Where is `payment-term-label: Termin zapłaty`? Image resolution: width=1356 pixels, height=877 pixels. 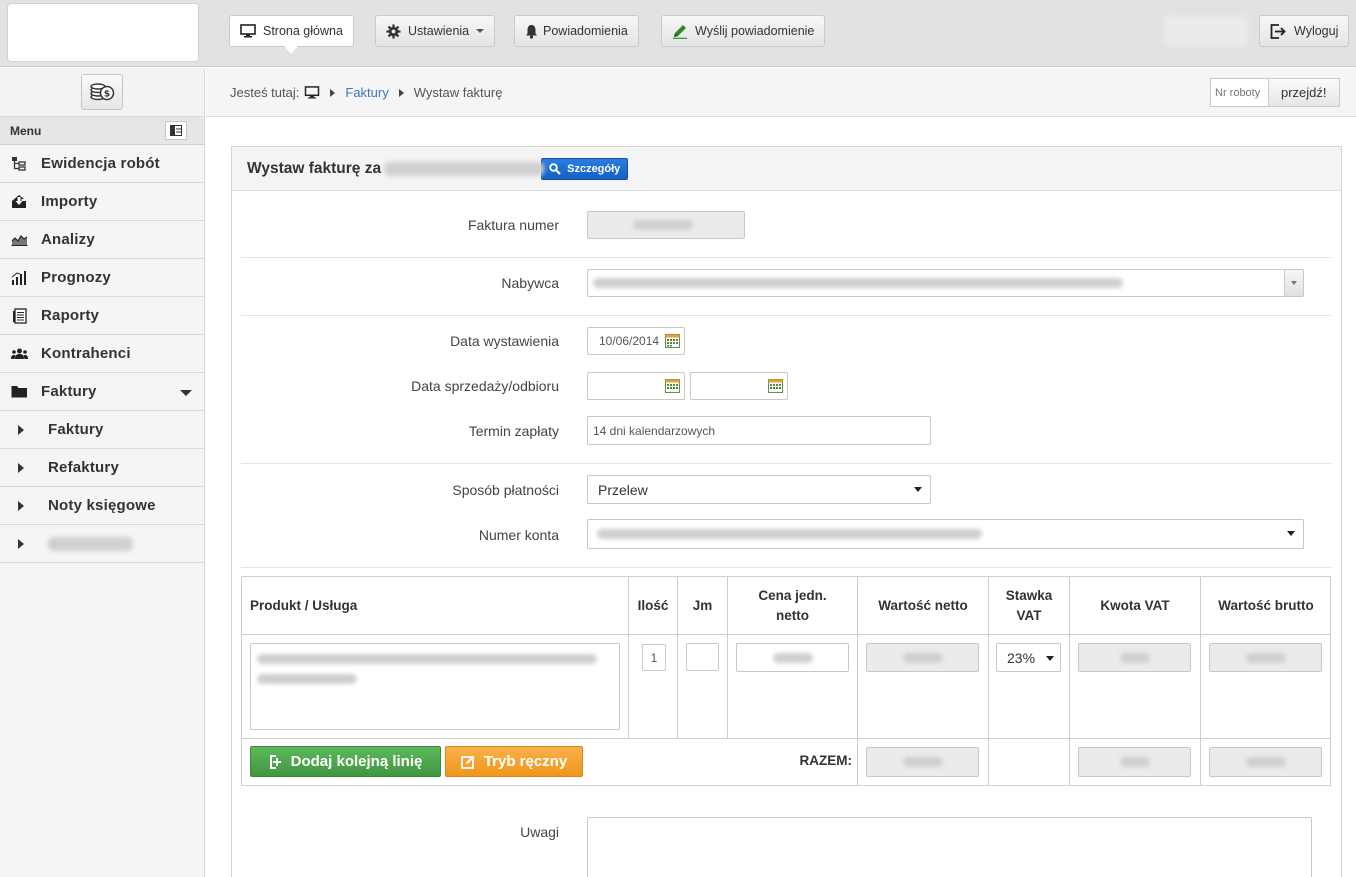 payment-term-label: Termin zapłaty is located at coordinates (513, 431).